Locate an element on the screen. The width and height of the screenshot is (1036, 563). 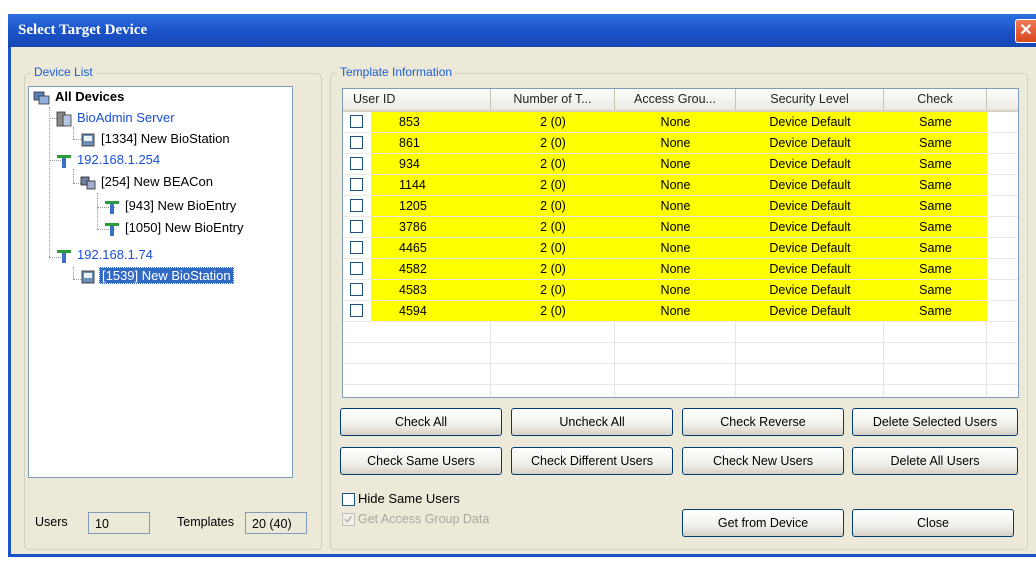
all-devices-icon is located at coordinates (41, 97).